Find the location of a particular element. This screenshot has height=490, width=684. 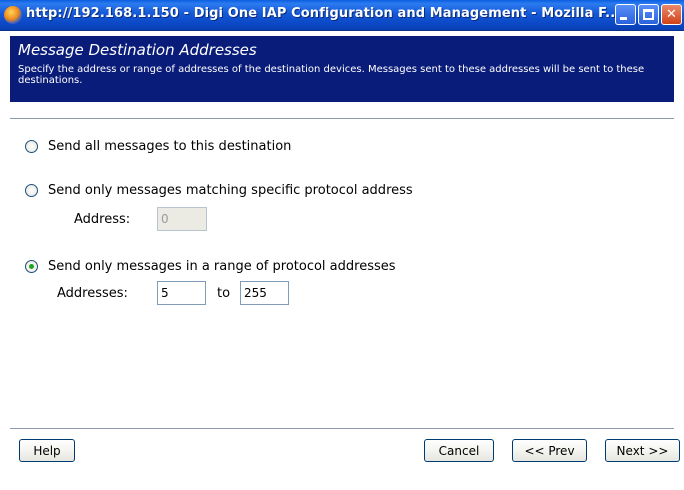

address-label: Address: is located at coordinates (102, 219).